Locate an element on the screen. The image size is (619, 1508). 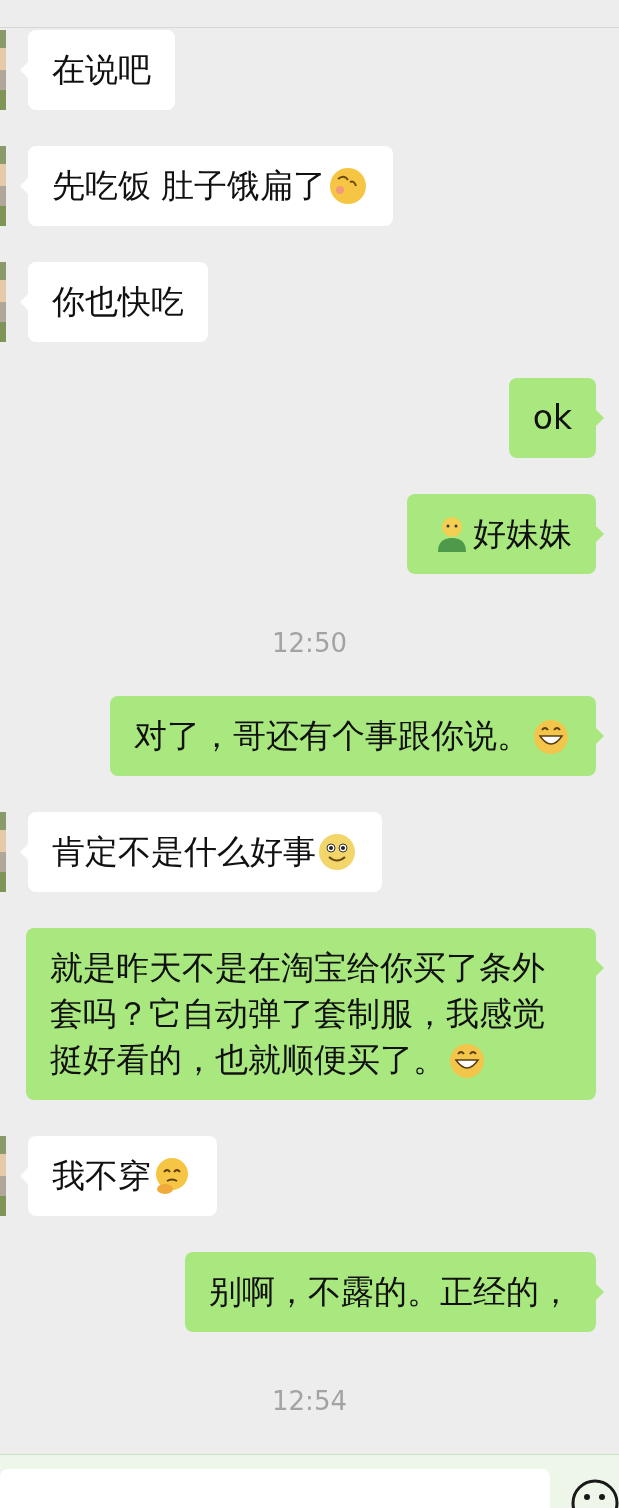
message-text: 就是昨天不是在淘宝给你买了条外 is located at coordinates (297, 968).